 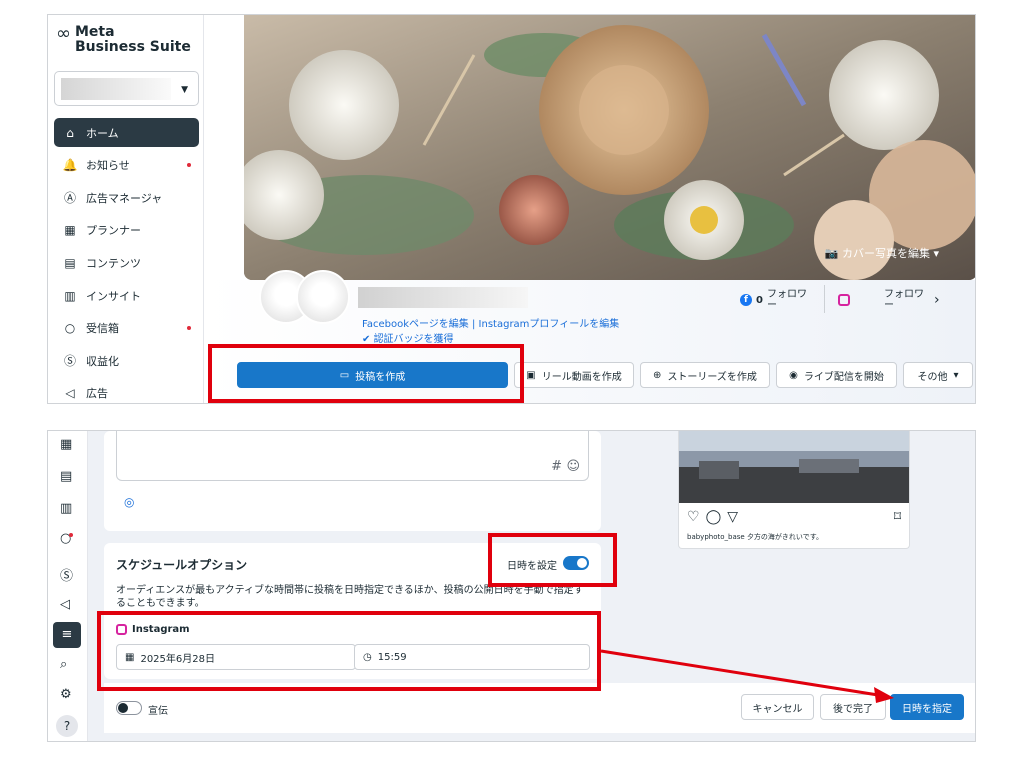 What do you see at coordinates (786, 294) in the screenshot?
I see `facebook-follower-label: フォロワ` at bounding box center [786, 294].